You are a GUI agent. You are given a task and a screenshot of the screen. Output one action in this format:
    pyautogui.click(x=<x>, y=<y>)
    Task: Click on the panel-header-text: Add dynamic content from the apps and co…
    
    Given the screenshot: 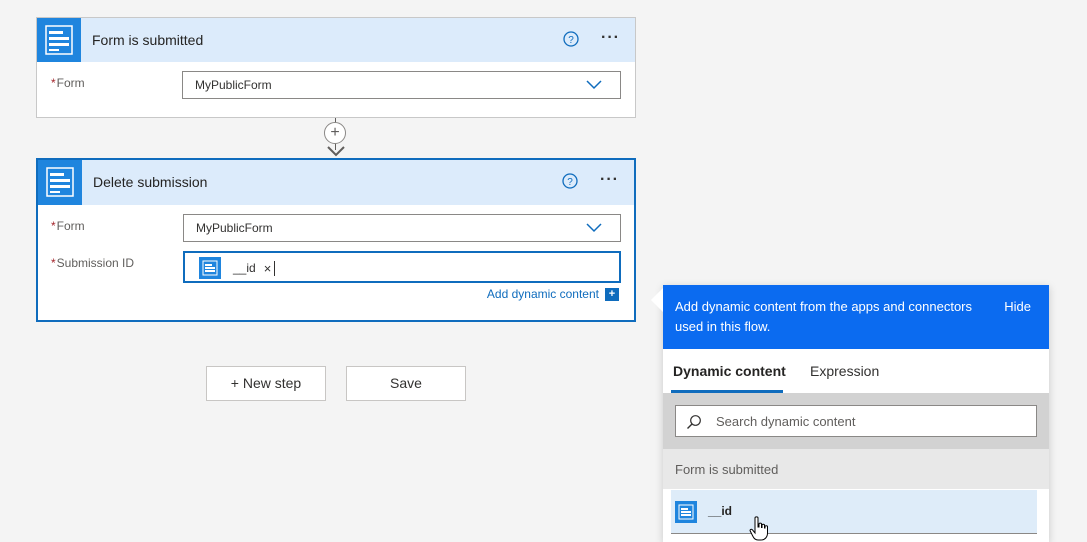 What is the action you would take?
    pyautogui.click(x=824, y=316)
    